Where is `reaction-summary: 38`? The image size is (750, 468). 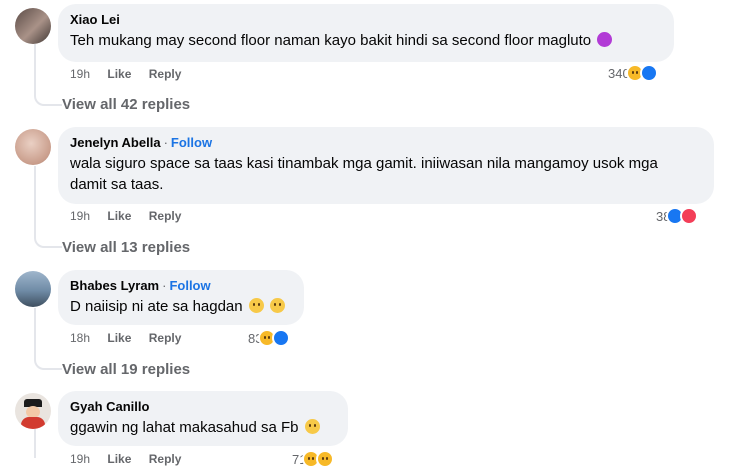 reaction-summary: 38 is located at coordinates (677, 216).